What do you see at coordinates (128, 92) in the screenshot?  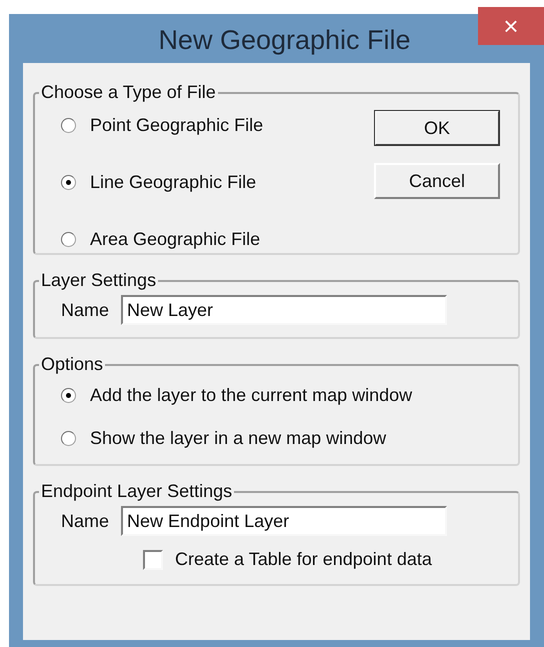 I see `group-label: Choose a Type of File` at bounding box center [128, 92].